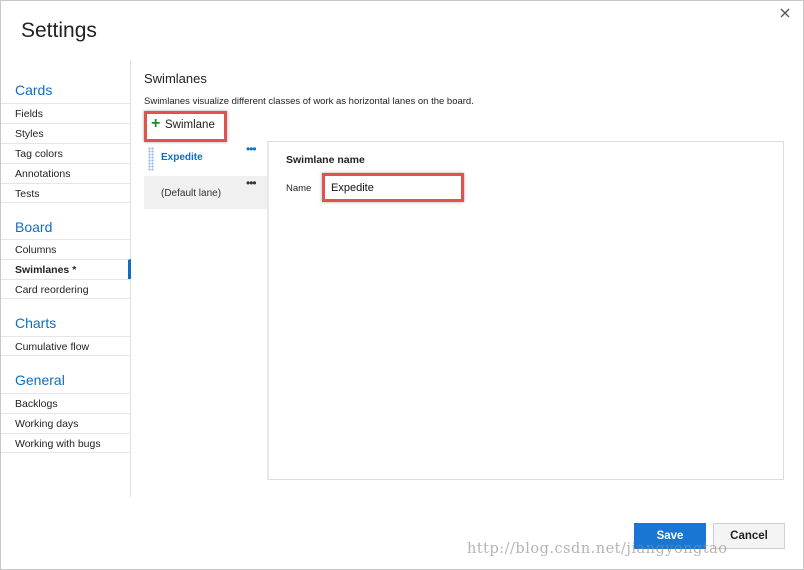 Image resolution: width=804 pixels, height=570 pixels. I want to click on sidebar-item-tag-colors: Tag colors, so click(66, 153).